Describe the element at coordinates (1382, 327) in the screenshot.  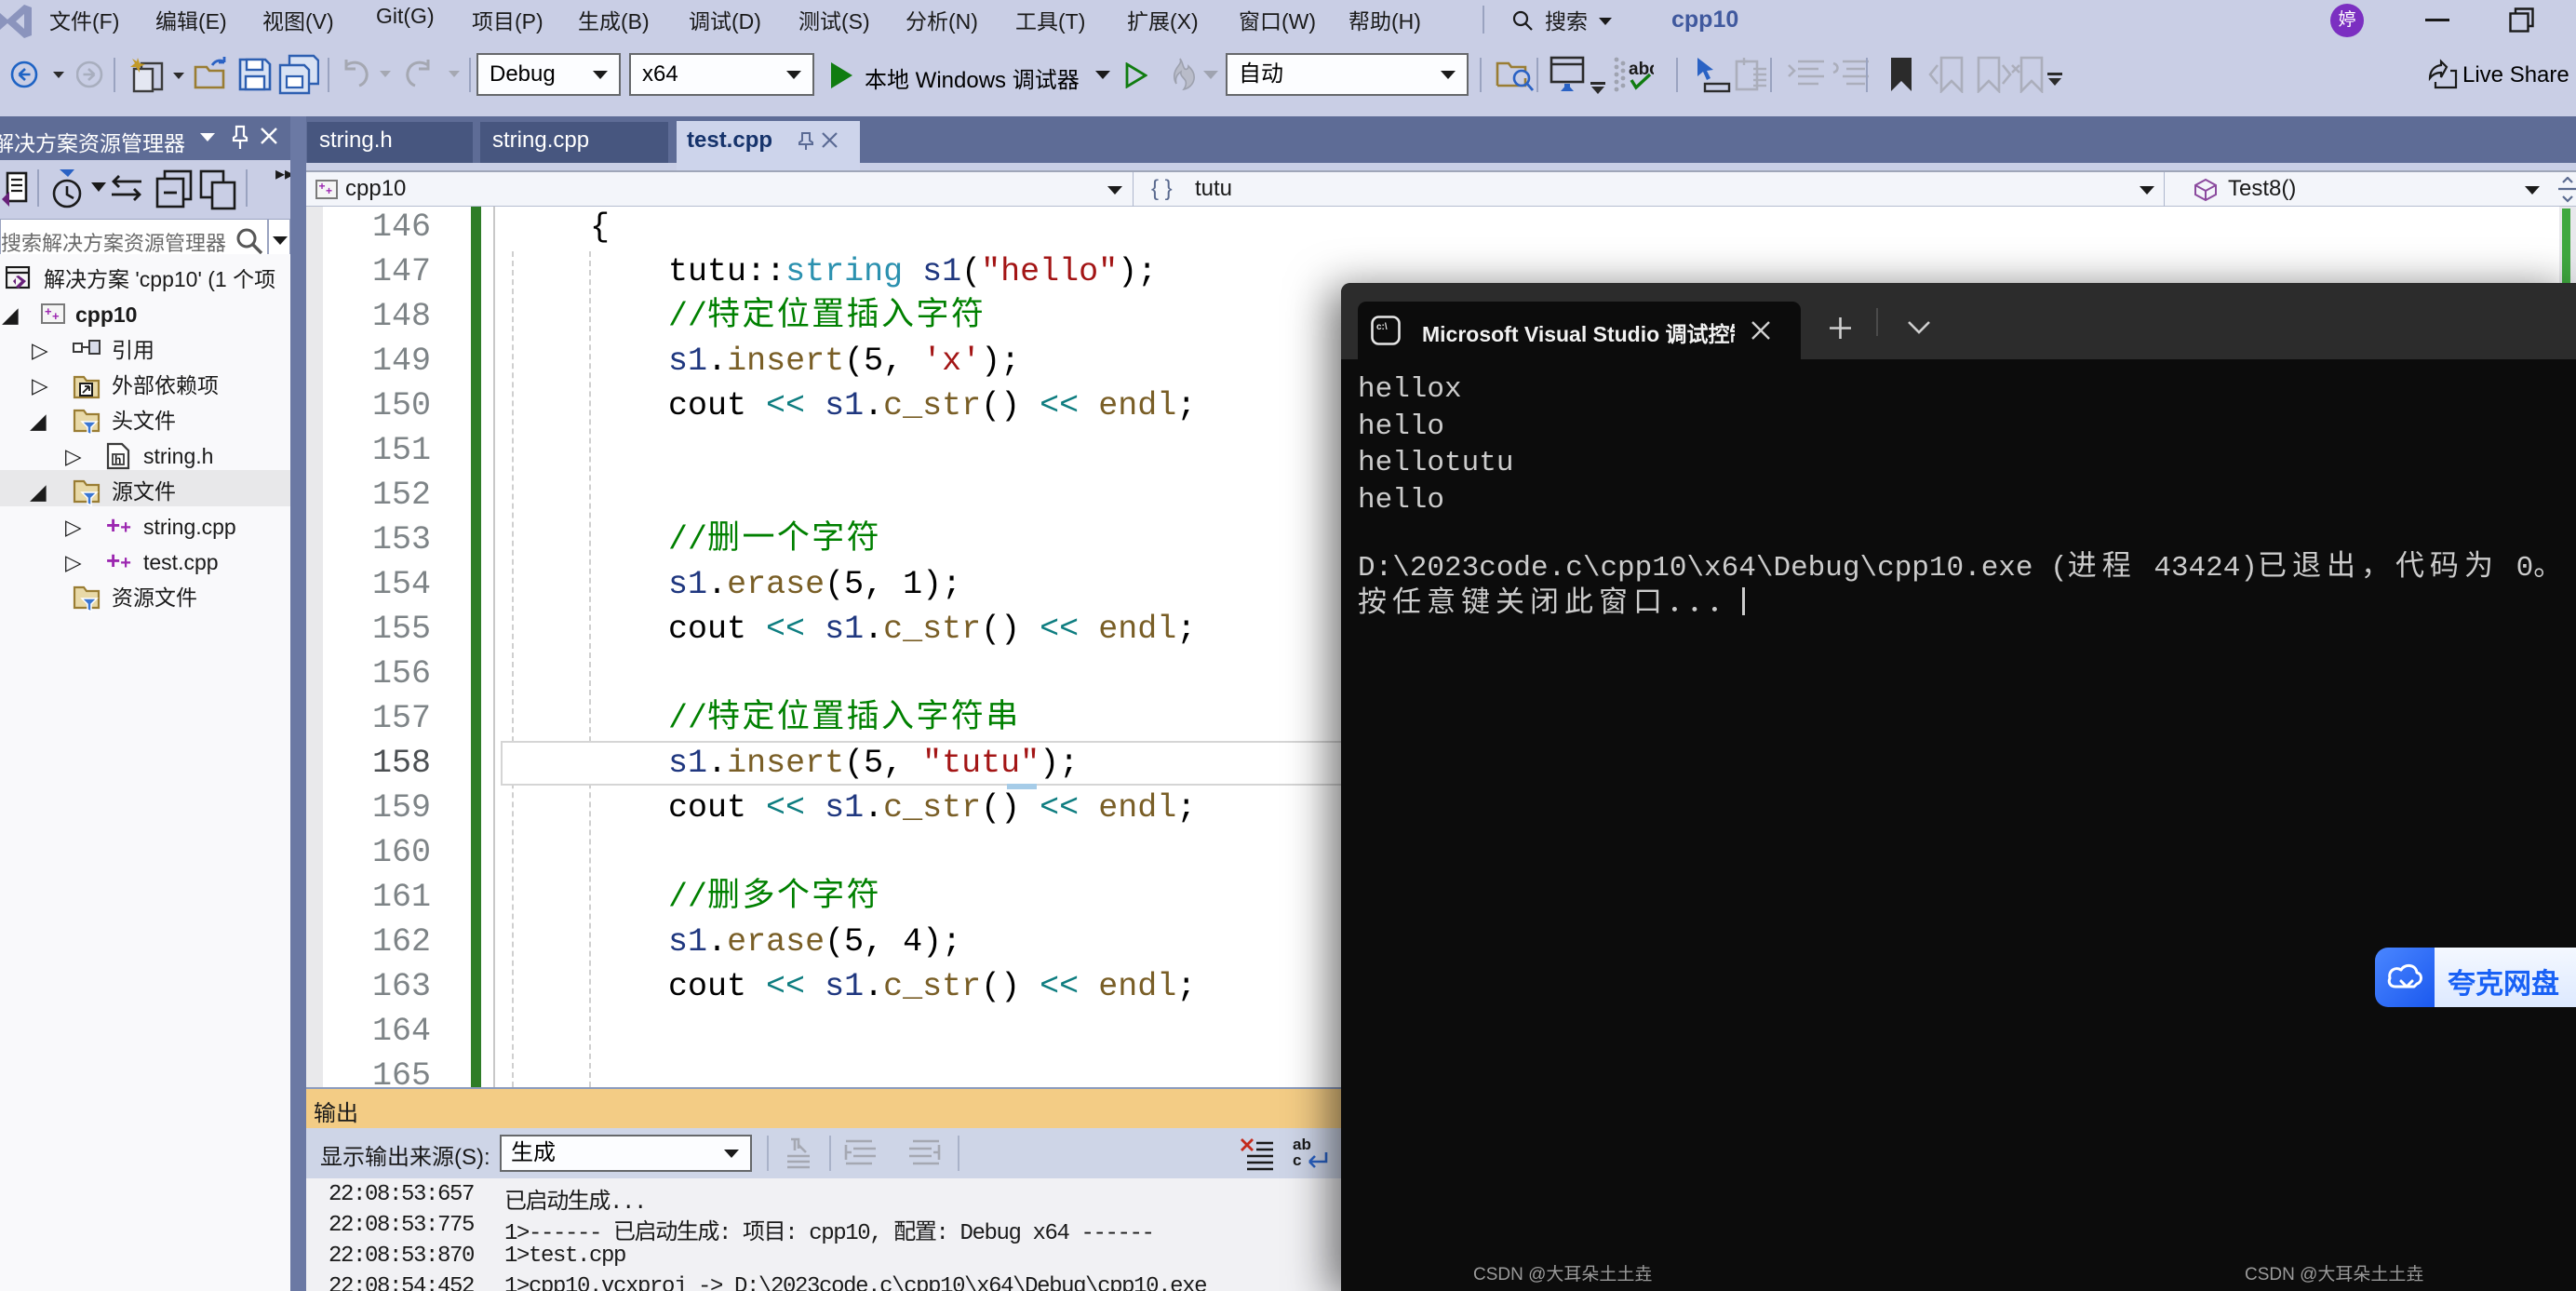
I see `svg-text: c:\` at that location.